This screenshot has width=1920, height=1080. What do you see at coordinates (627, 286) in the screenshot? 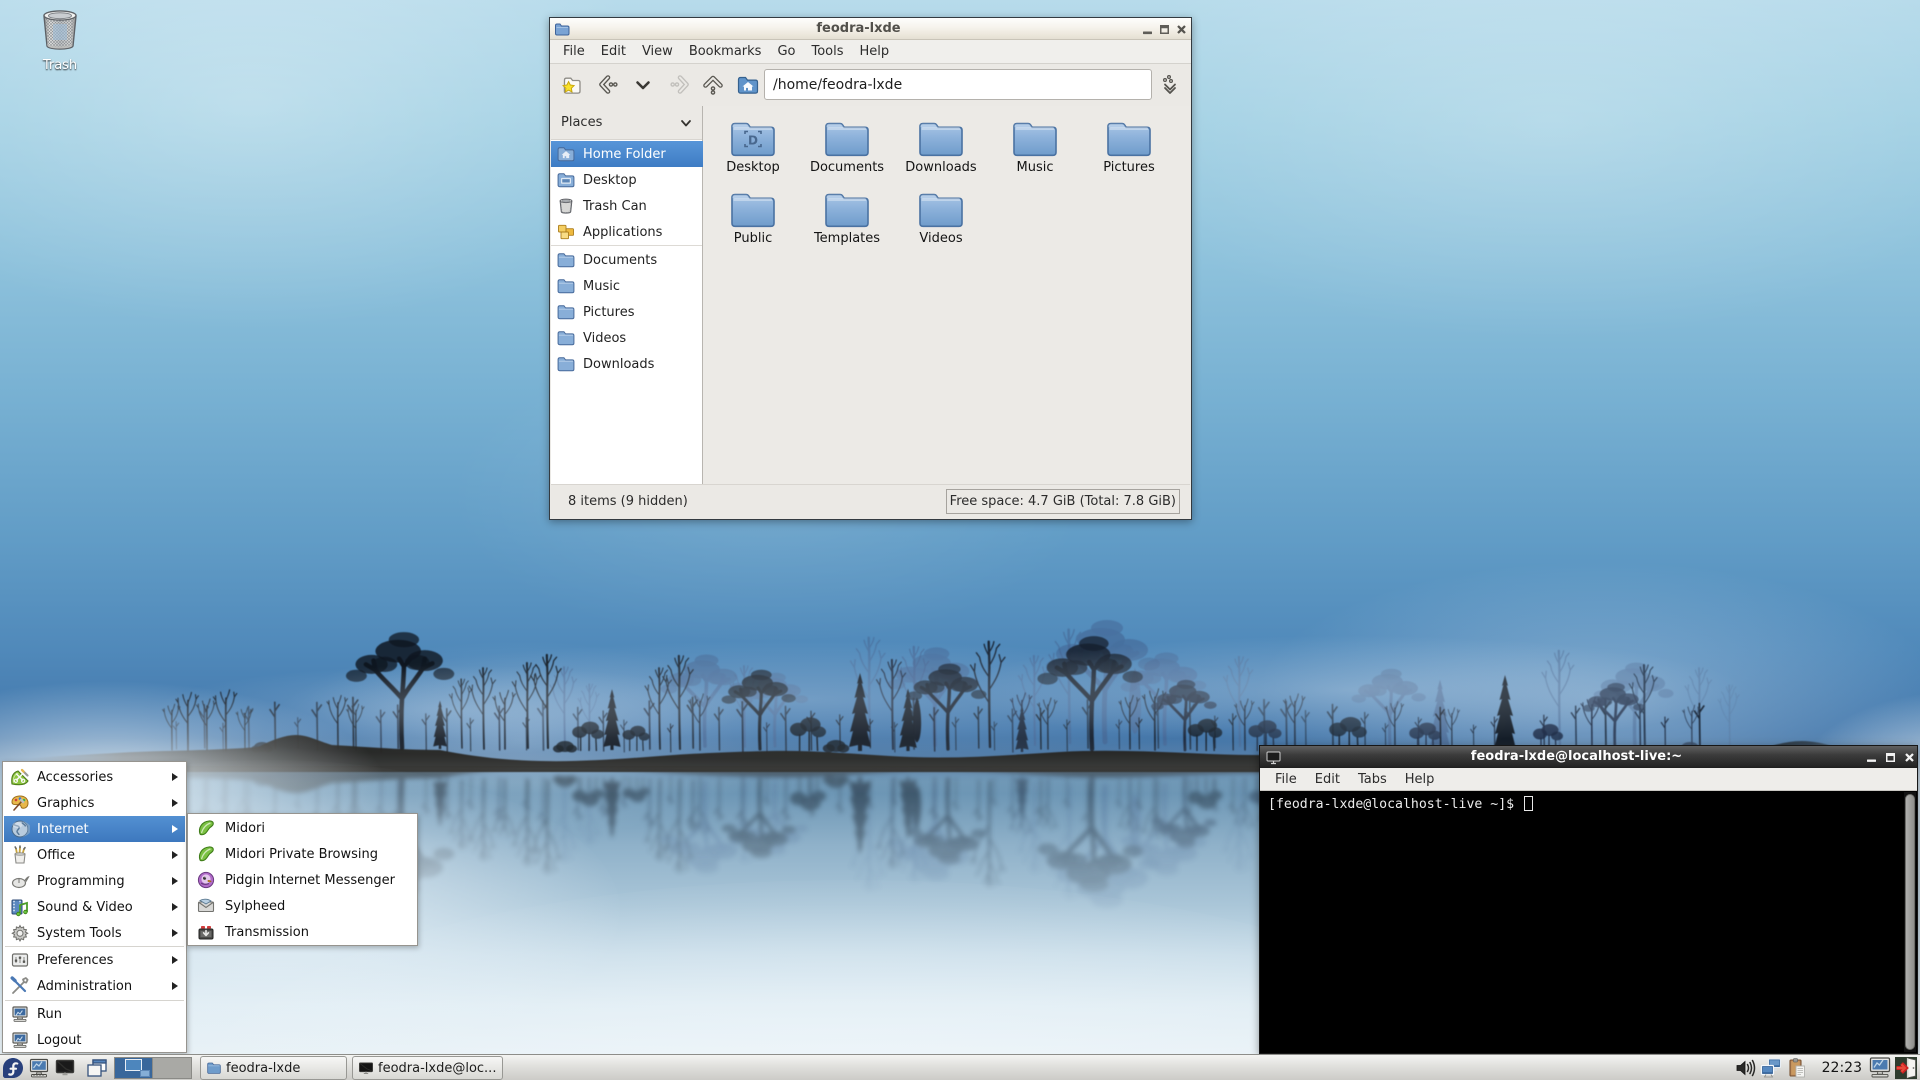
I see `sidebar-item-music: Music` at bounding box center [627, 286].